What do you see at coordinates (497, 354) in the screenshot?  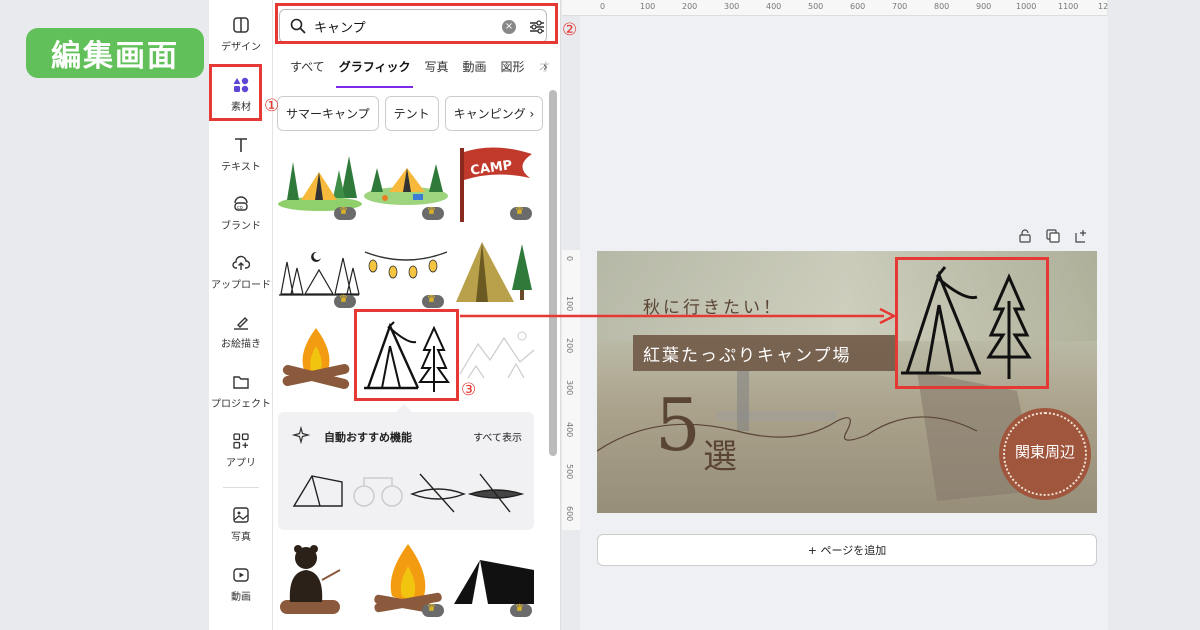 I see `graphic-mountain-sketch` at bounding box center [497, 354].